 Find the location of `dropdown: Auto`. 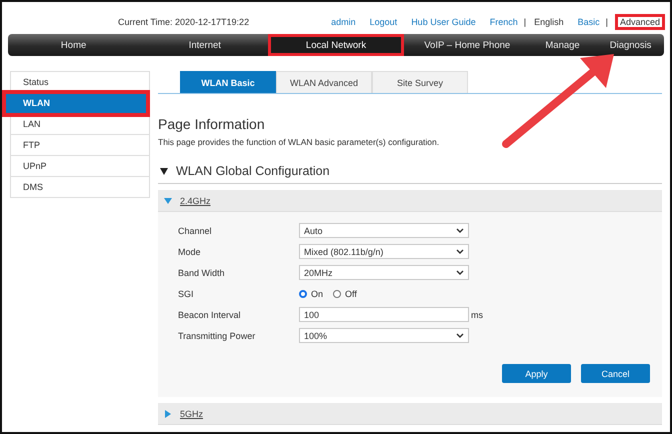

dropdown: Auto is located at coordinates (384, 230).